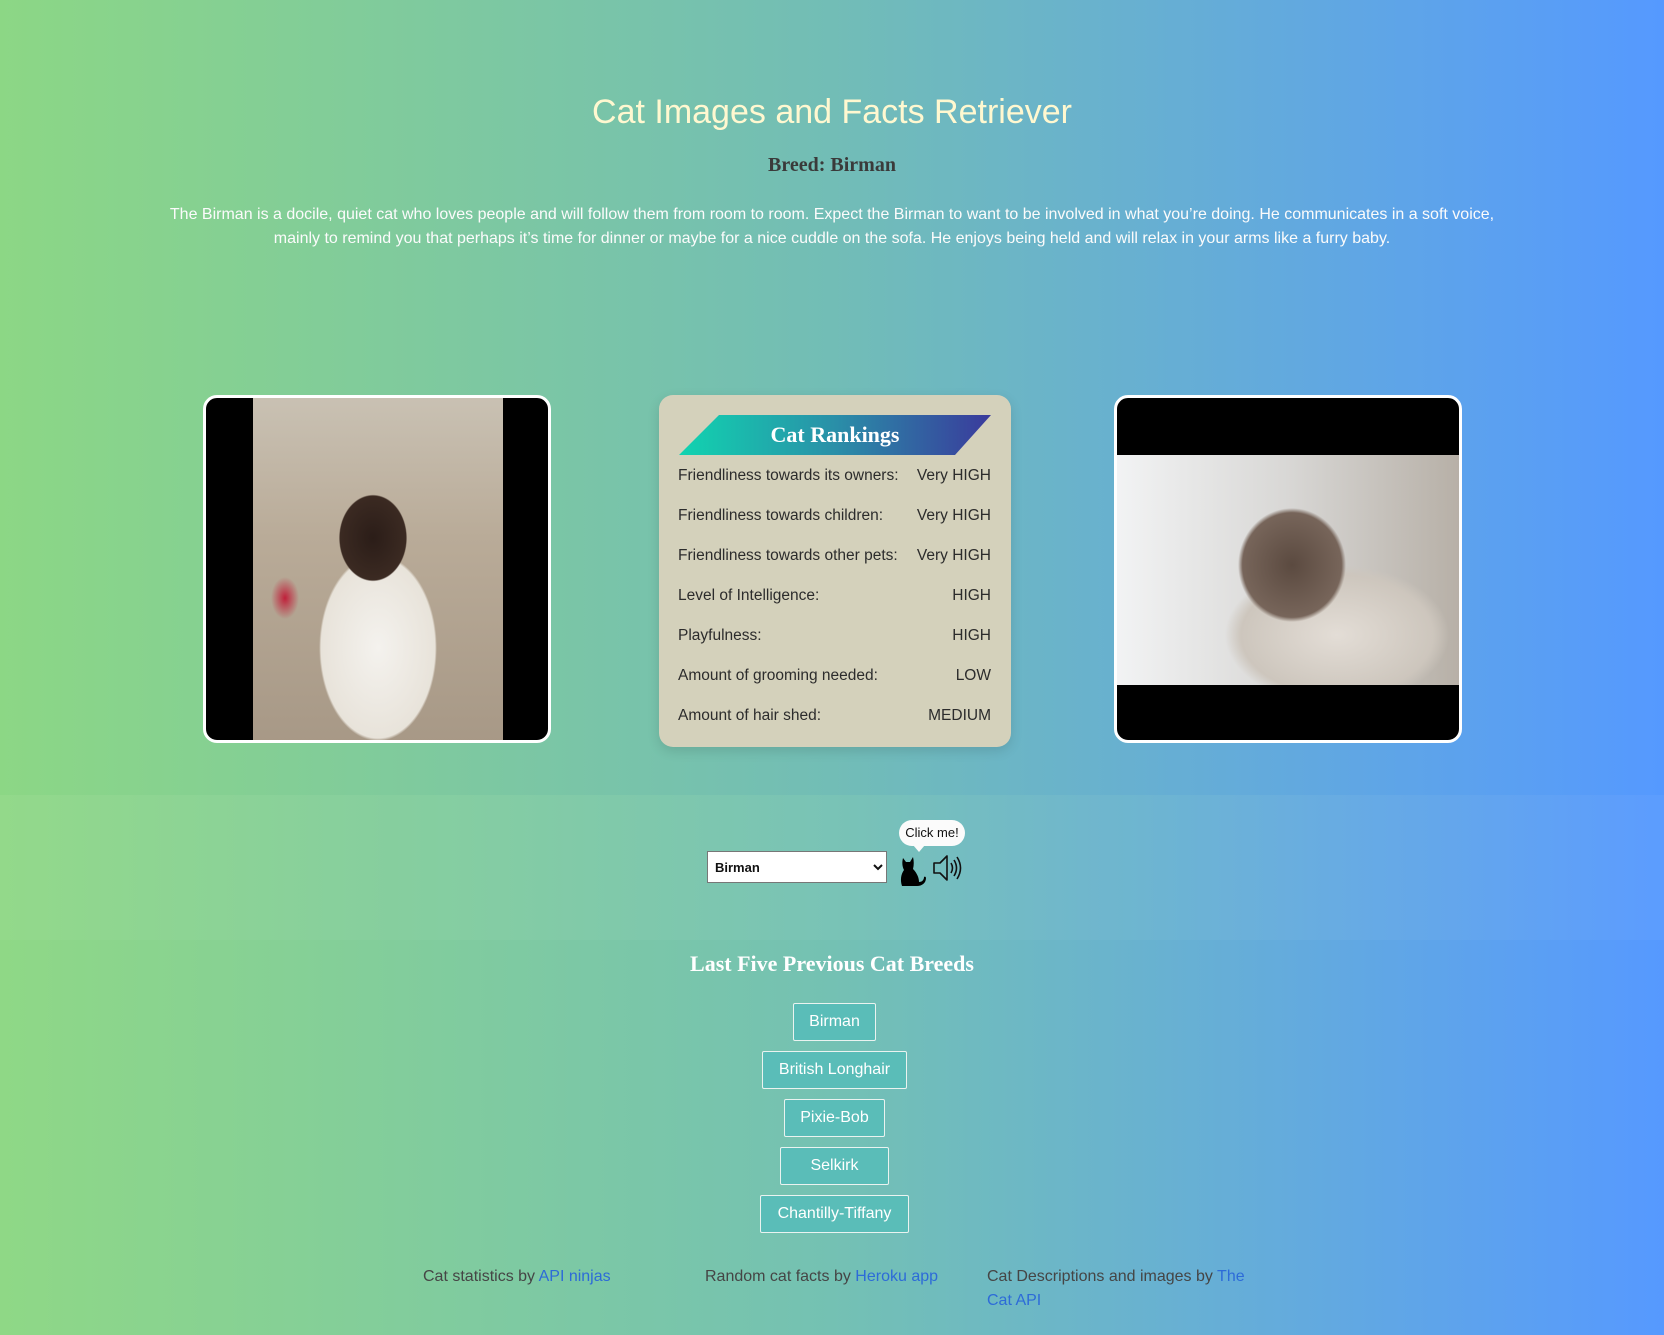 Image resolution: width=1664 pixels, height=1335 pixels. I want to click on cat-photo-right, so click(1288, 570).